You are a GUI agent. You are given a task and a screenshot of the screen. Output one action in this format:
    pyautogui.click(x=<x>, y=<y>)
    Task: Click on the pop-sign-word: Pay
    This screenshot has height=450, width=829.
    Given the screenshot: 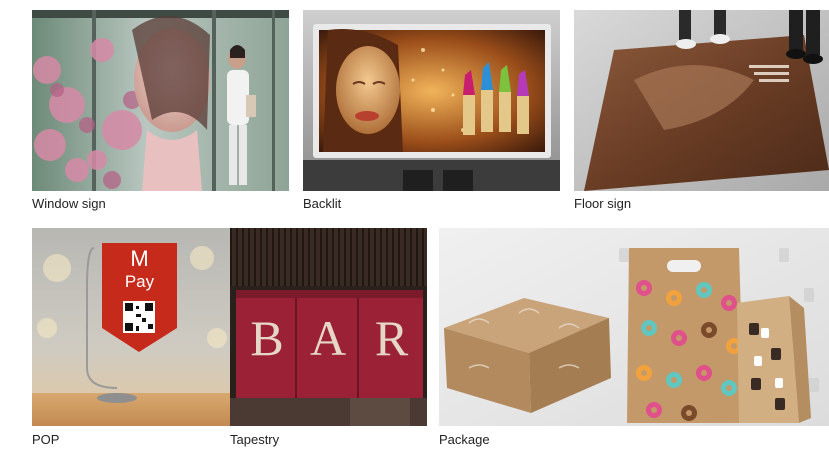 What is the action you would take?
    pyautogui.click(x=139, y=281)
    